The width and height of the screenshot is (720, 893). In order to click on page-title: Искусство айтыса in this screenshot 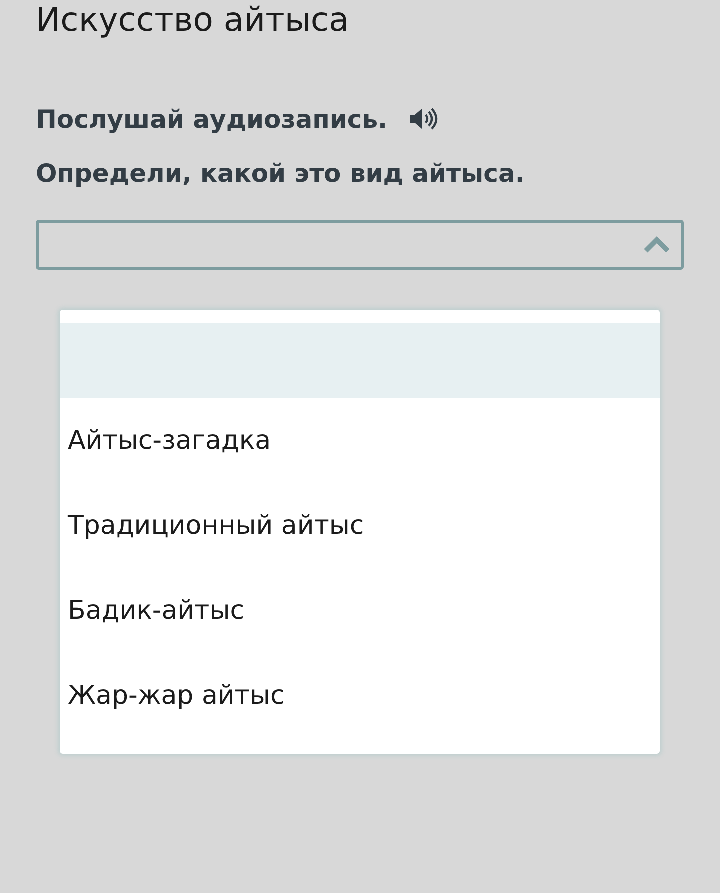, I will do `click(193, 20)`.